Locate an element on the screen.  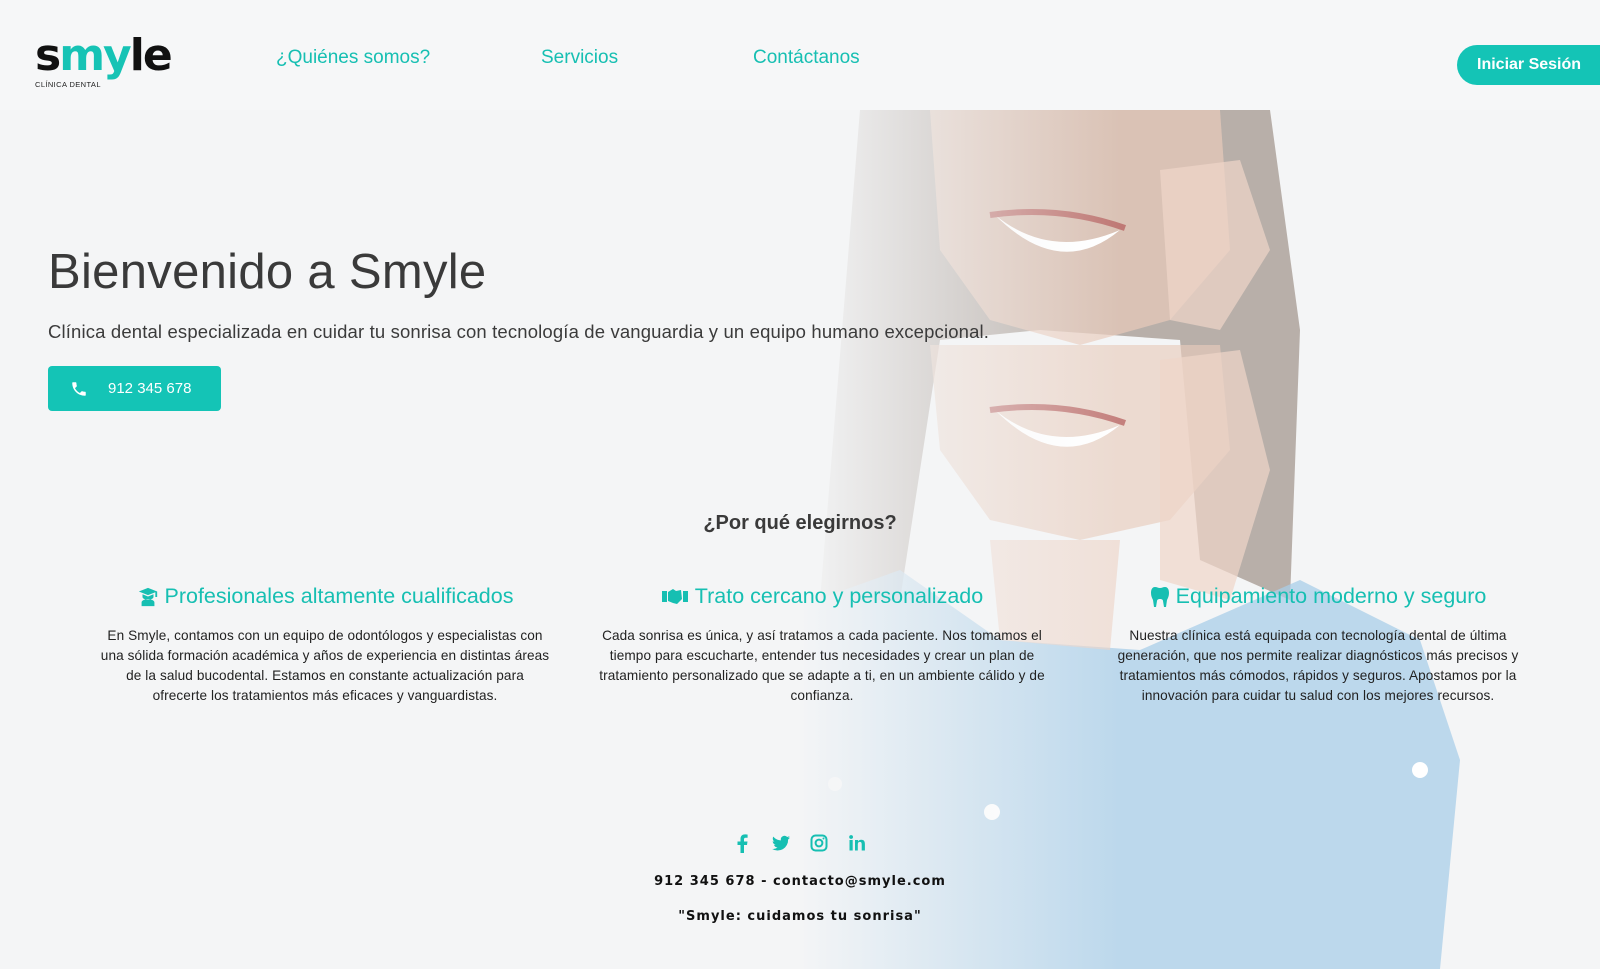
hero-title: Bienvenido a Smyle is located at coordinates (267, 272).